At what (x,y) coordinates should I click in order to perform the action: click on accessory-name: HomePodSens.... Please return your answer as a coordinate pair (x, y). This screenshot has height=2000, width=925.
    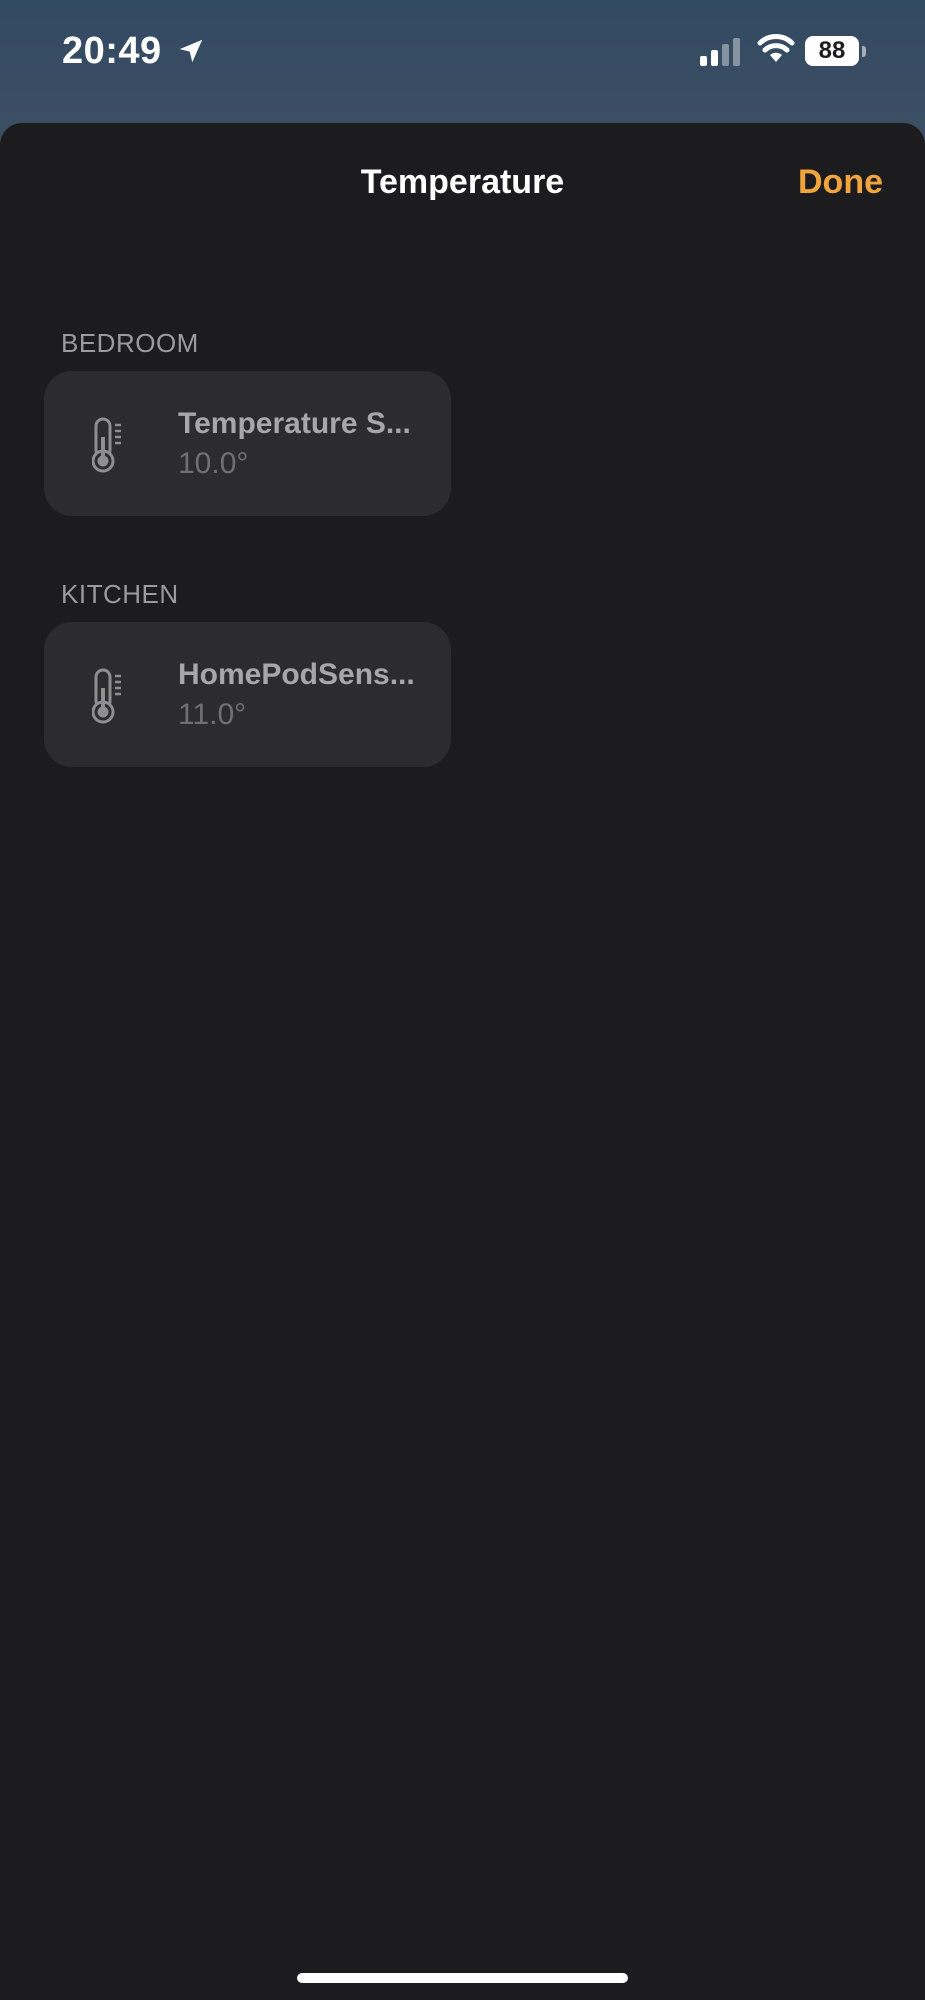
    Looking at the image, I should click on (296, 674).